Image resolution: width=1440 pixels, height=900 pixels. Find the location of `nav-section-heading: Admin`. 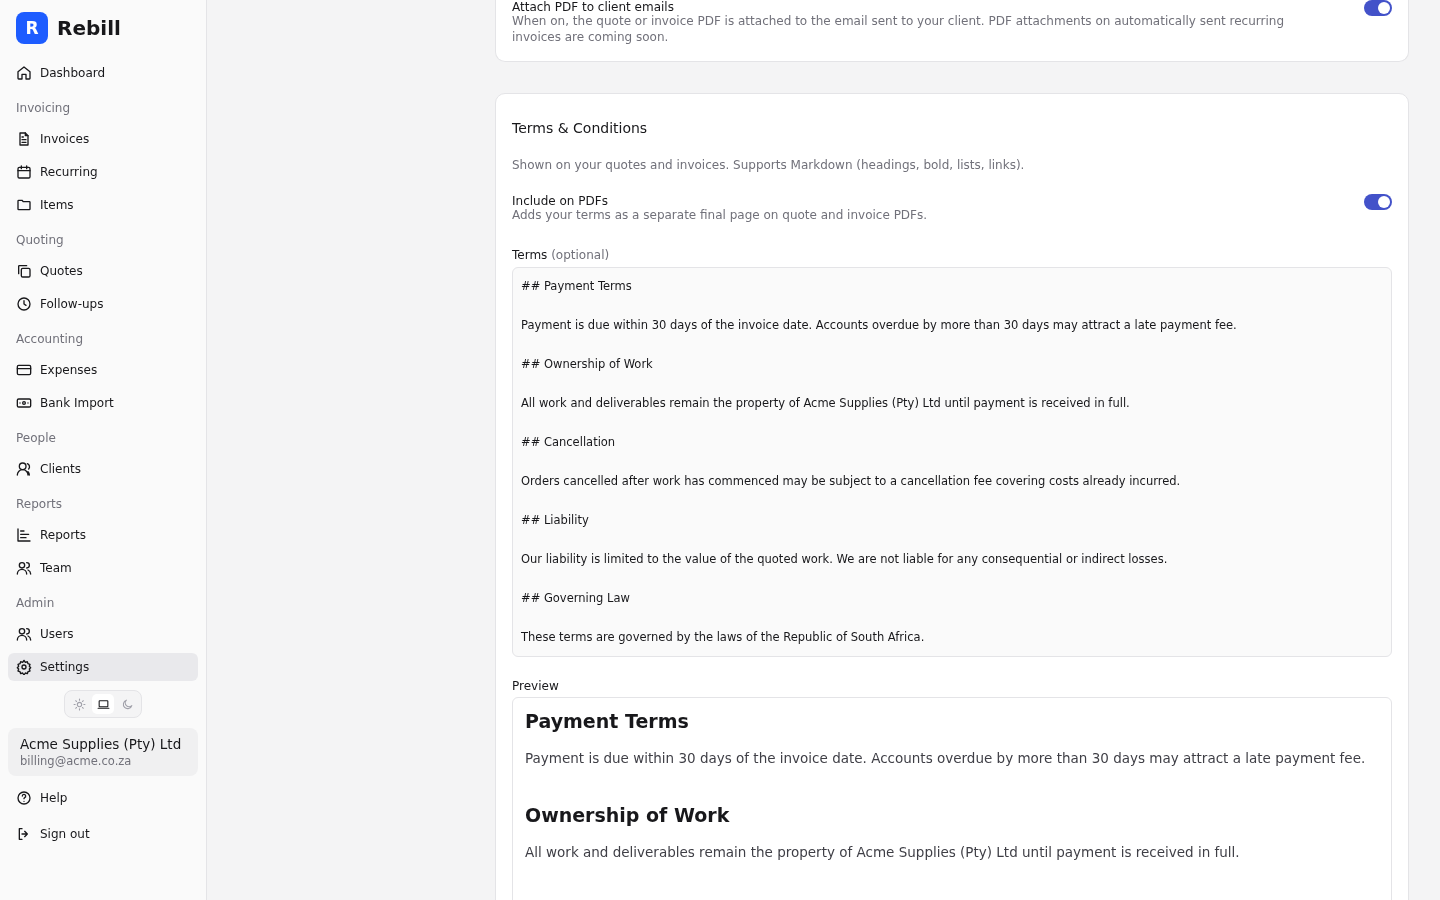

nav-section-heading: Admin is located at coordinates (35, 603).